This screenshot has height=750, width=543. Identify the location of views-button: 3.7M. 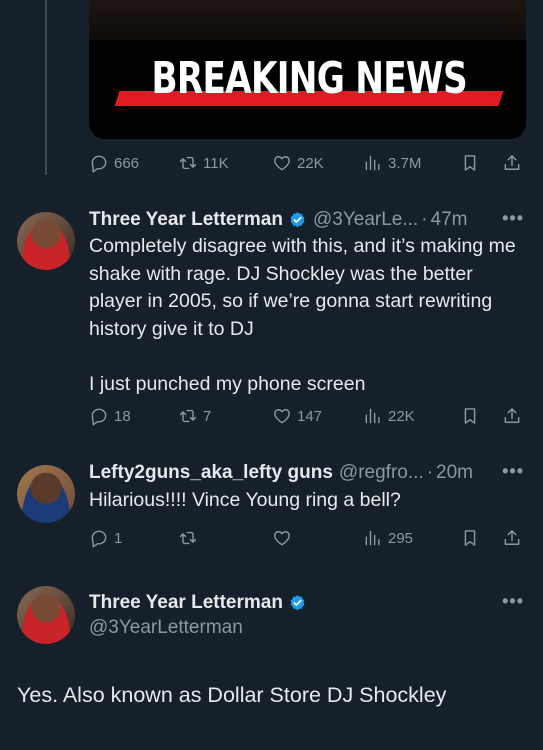
(411, 163).